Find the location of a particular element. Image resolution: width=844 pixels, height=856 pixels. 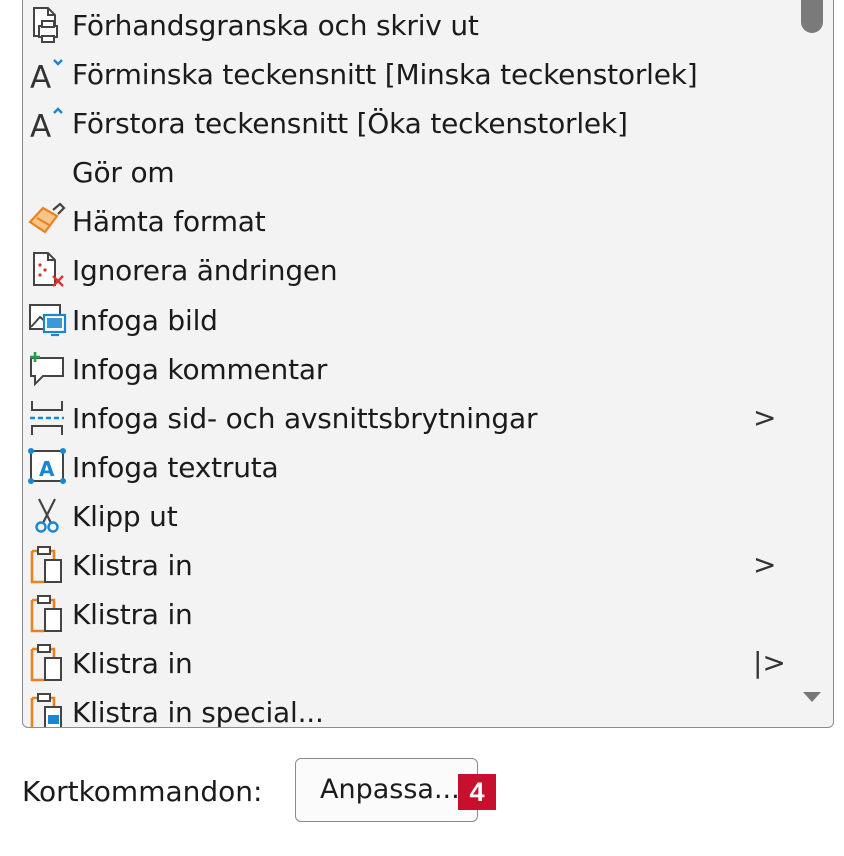

list-item-paste-1: Klistra in > is located at coordinates (406, 565).